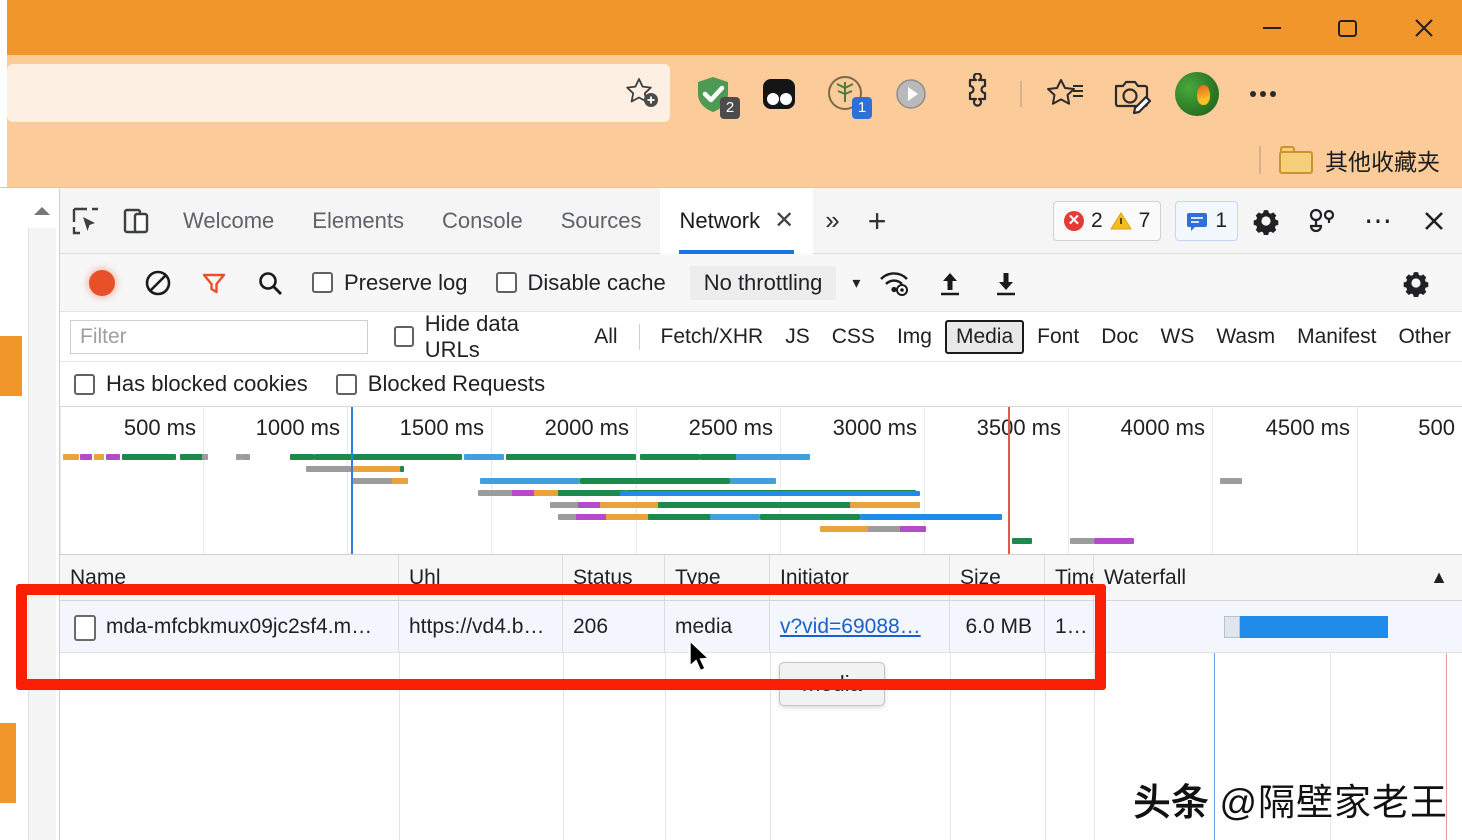 Image resolution: width=1462 pixels, height=840 pixels. What do you see at coordinates (997, 578) in the screenshot?
I see `column-header-size: Size` at bounding box center [997, 578].